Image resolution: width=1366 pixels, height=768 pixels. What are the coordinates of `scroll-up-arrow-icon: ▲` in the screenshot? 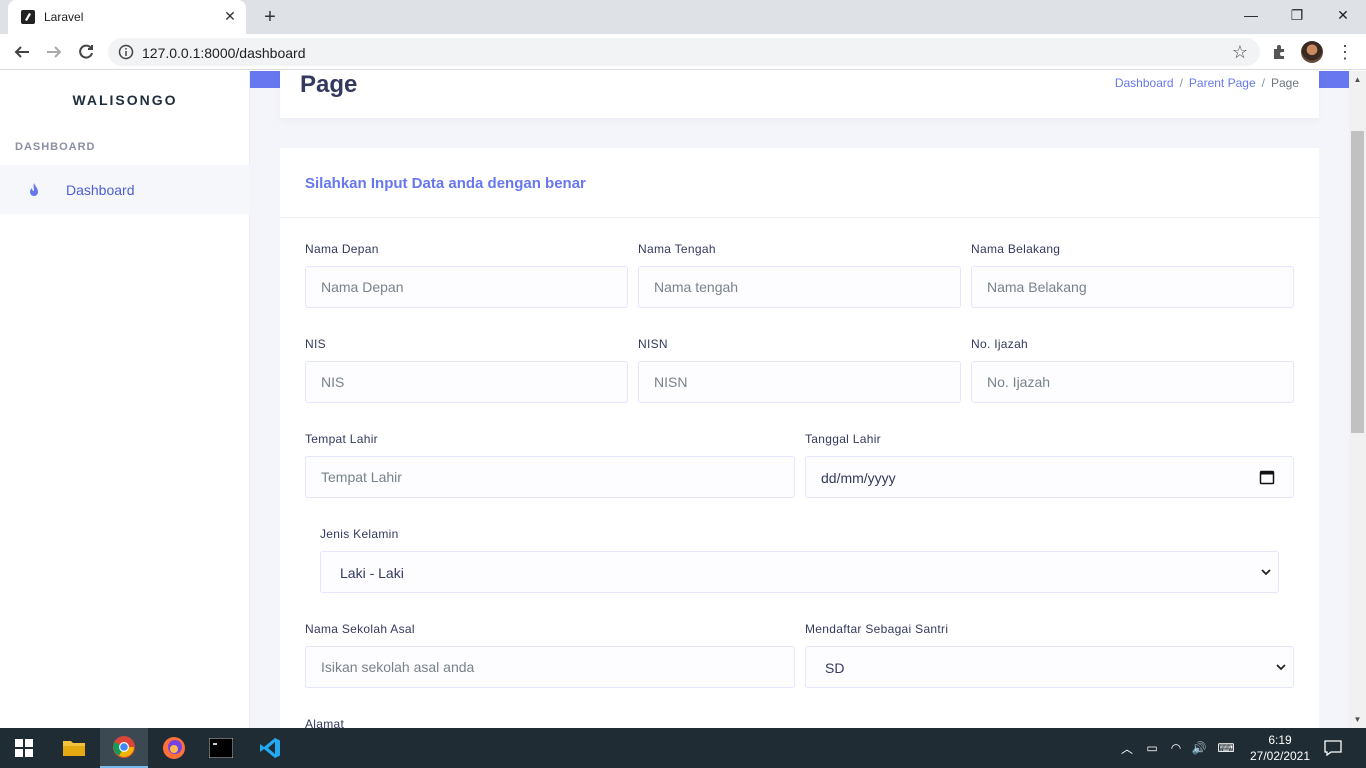 It's located at (1357, 79).